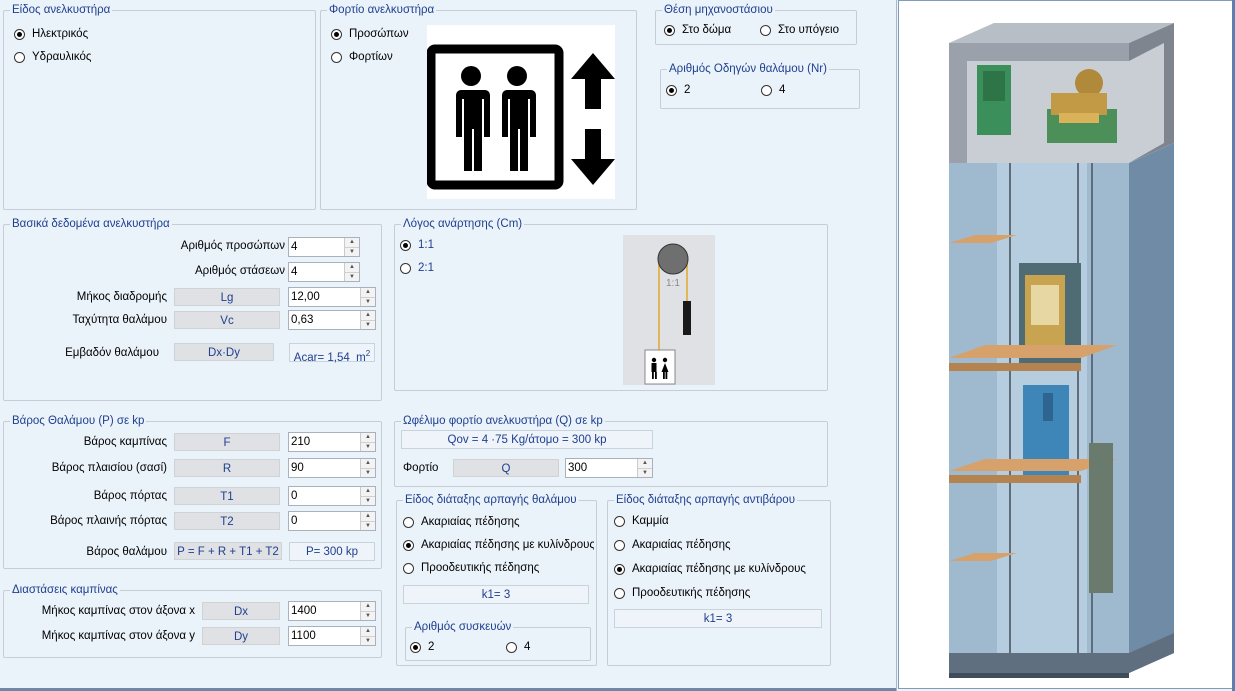 Image resolution: width=1235 pixels, height=691 pixels. What do you see at coordinates (227, 521) in the screenshot?
I see `symbol-t2: T2` at bounding box center [227, 521].